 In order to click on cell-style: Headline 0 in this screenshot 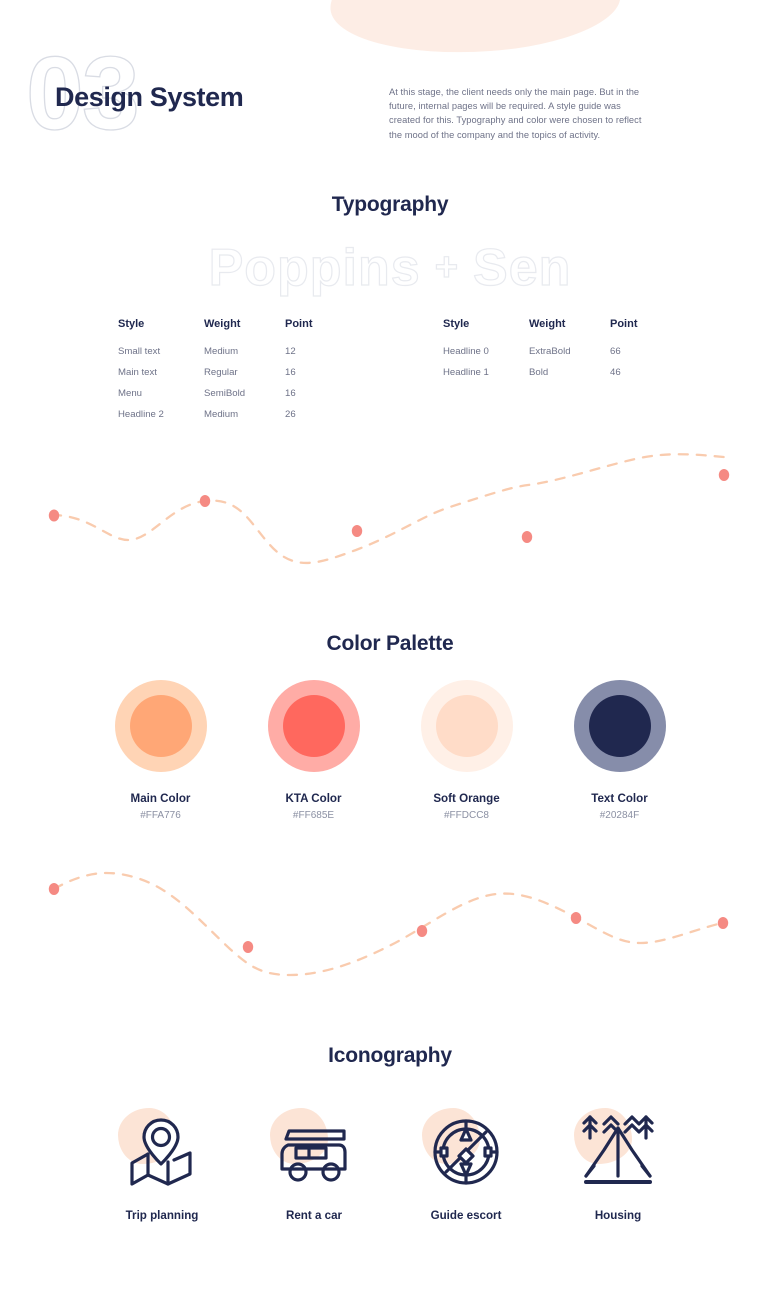, I will do `click(466, 351)`.